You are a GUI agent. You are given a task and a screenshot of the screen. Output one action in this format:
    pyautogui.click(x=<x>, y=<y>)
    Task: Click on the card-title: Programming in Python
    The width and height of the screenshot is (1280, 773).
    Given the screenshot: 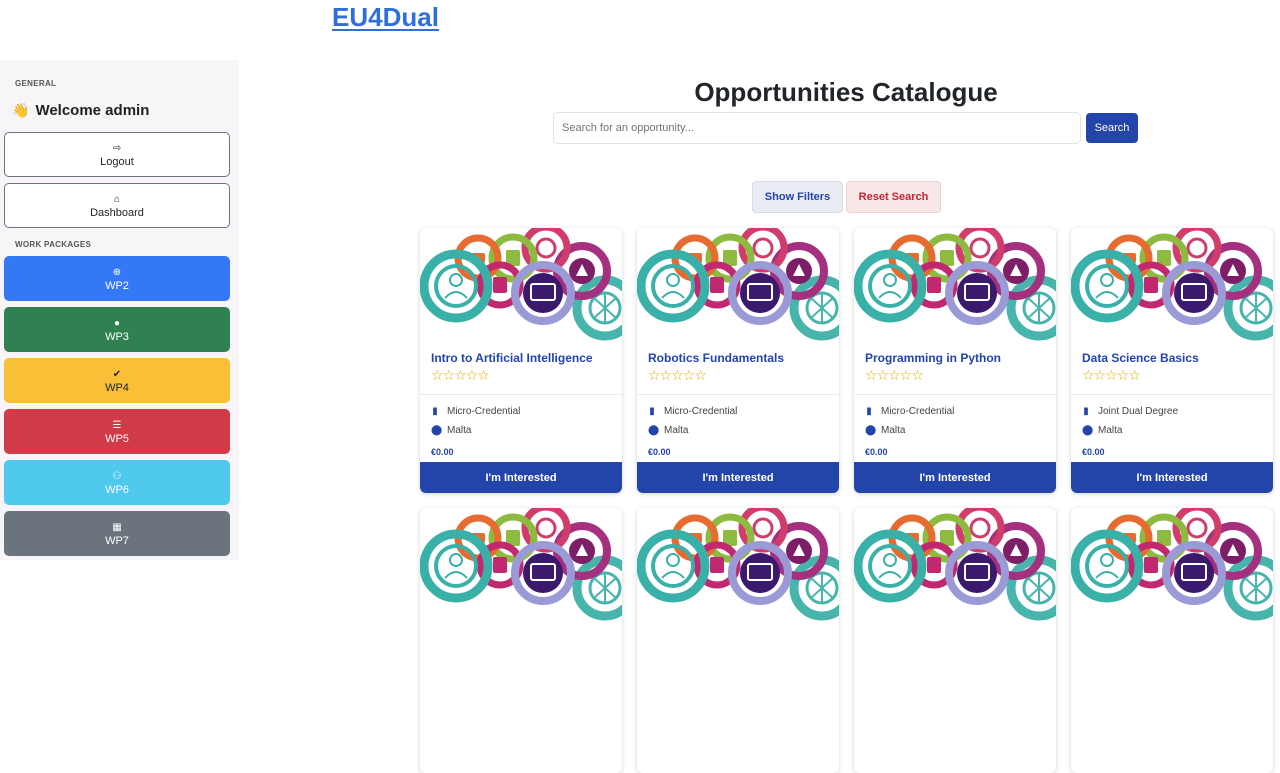 What is the action you would take?
    pyautogui.click(x=933, y=358)
    